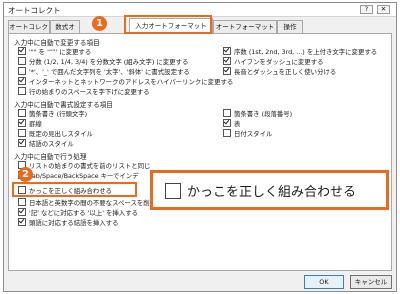 This screenshot has width=400, height=294. Describe the element at coordinates (25, 174) in the screenshot. I see `step-2-marker: 2` at that location.